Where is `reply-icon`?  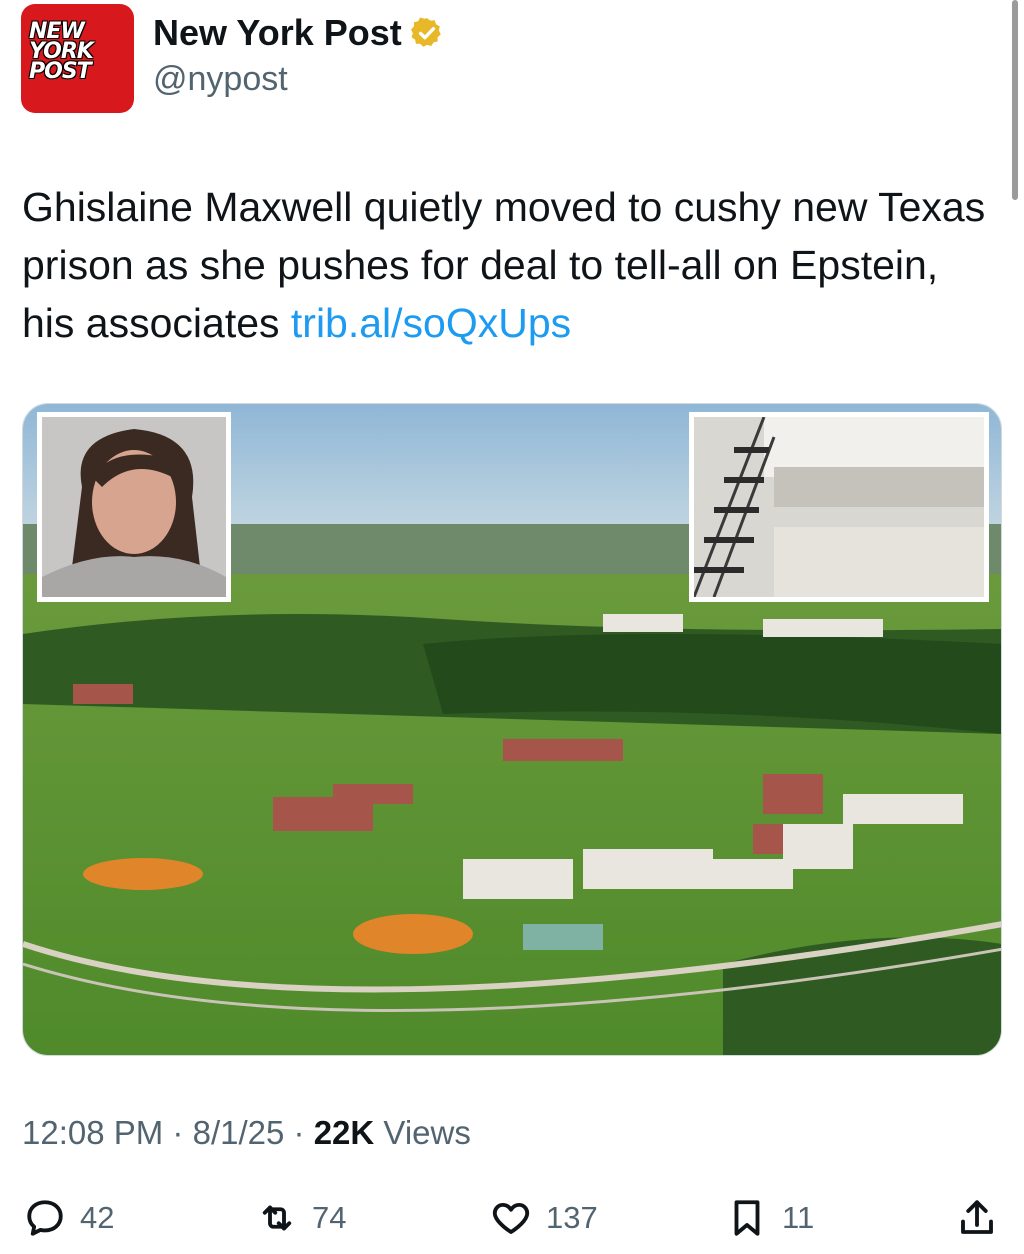 reply-icon is located at coordinates (45, 1218).